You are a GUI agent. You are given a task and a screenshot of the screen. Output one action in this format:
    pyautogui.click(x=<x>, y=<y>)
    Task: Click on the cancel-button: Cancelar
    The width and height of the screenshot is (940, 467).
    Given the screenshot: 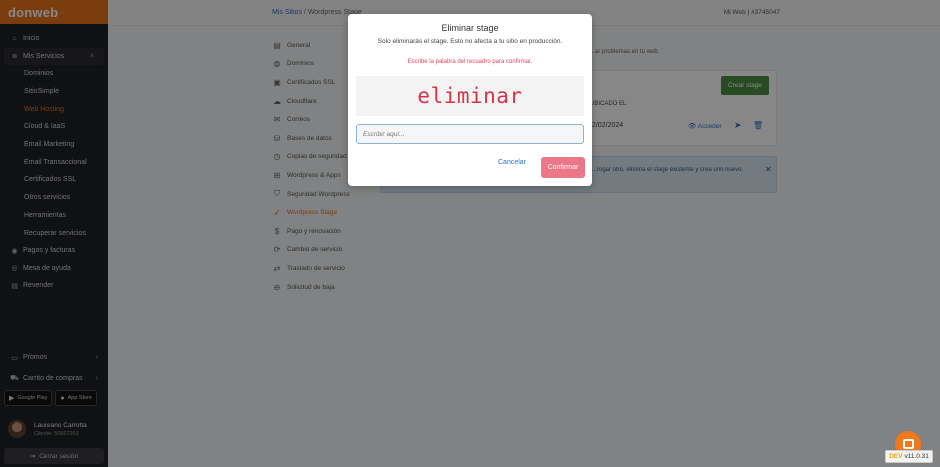 What is the action you would take?
    pyautogui.click(x=512, y=162)
    